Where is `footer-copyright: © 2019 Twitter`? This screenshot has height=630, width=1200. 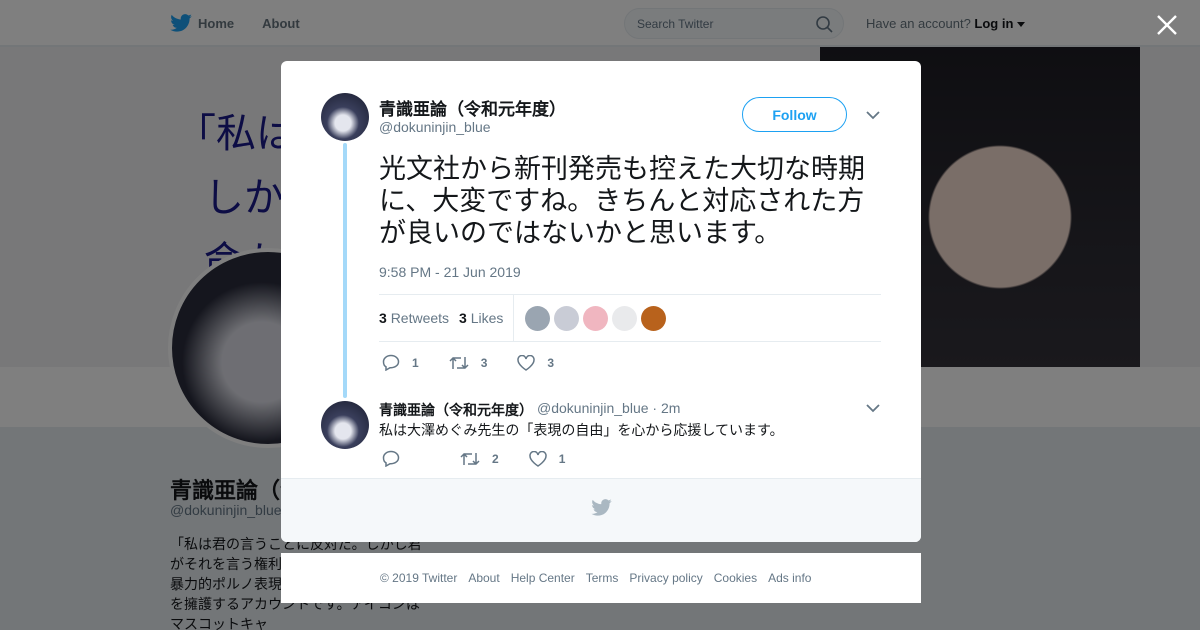 footer-copyright: © 2019 Twitter is located at coordinates (419, 578).